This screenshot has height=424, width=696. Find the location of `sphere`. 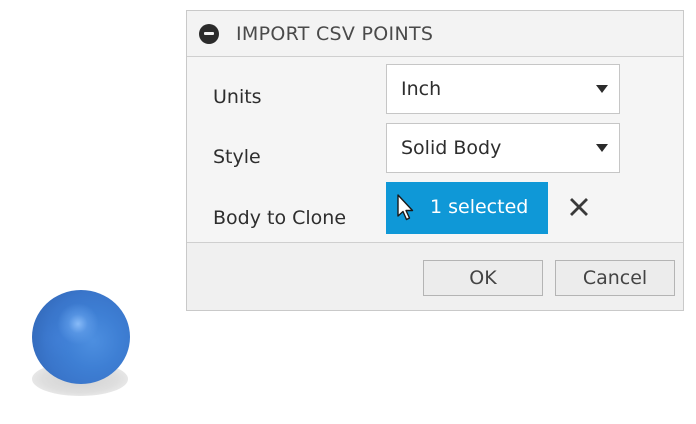

sphere is located at coordinates (81, 337).